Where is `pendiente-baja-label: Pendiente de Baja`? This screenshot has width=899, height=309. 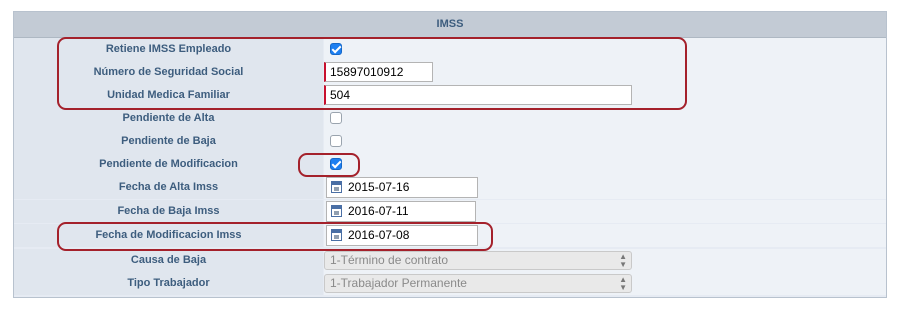
pendiente-baja-label: Pendiente de Baja is located at coordinates (168, 141).